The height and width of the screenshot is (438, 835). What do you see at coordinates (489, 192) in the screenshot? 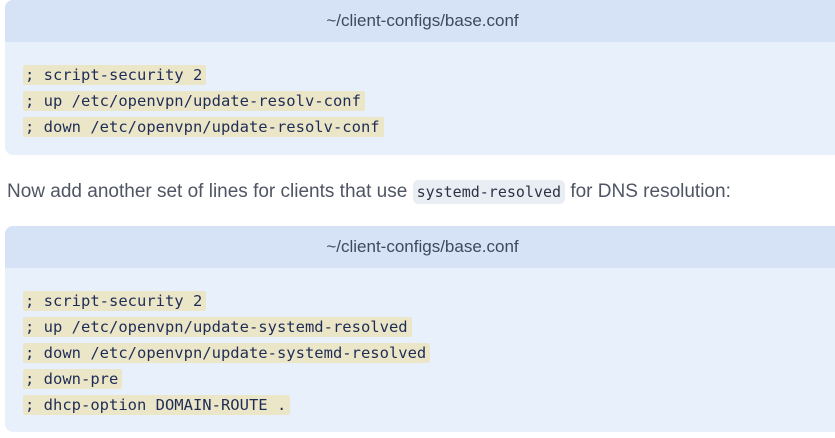
I see `inline-code: systemd-resolved` at bounding box center [489, 192].